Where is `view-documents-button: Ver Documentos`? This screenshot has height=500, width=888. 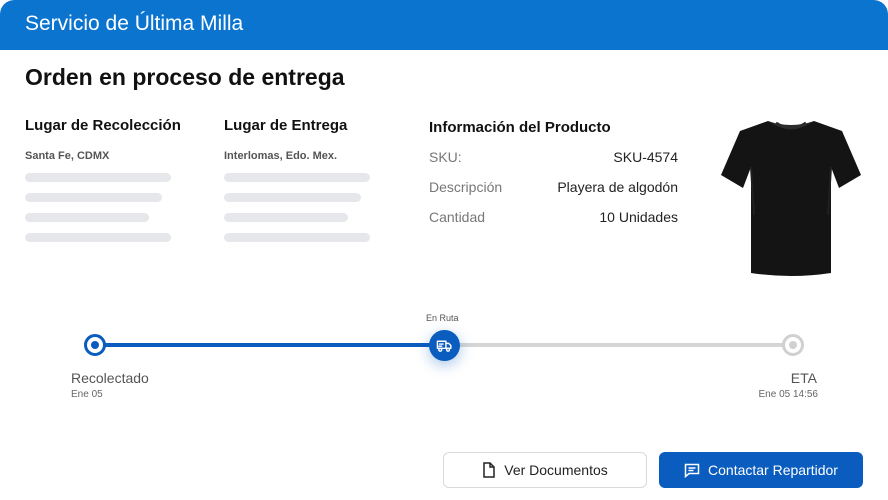
view-documents-button: Ver Documentos is located at coordinates (545, 470).